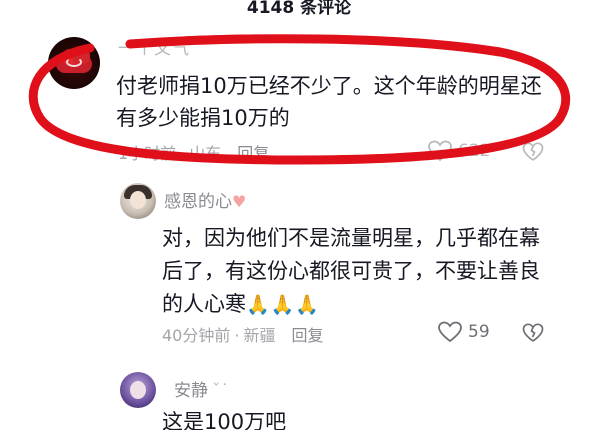  Describe the element at coordinates (205, 153) in the screenshot. I see `comment-location: 山东` at that location.